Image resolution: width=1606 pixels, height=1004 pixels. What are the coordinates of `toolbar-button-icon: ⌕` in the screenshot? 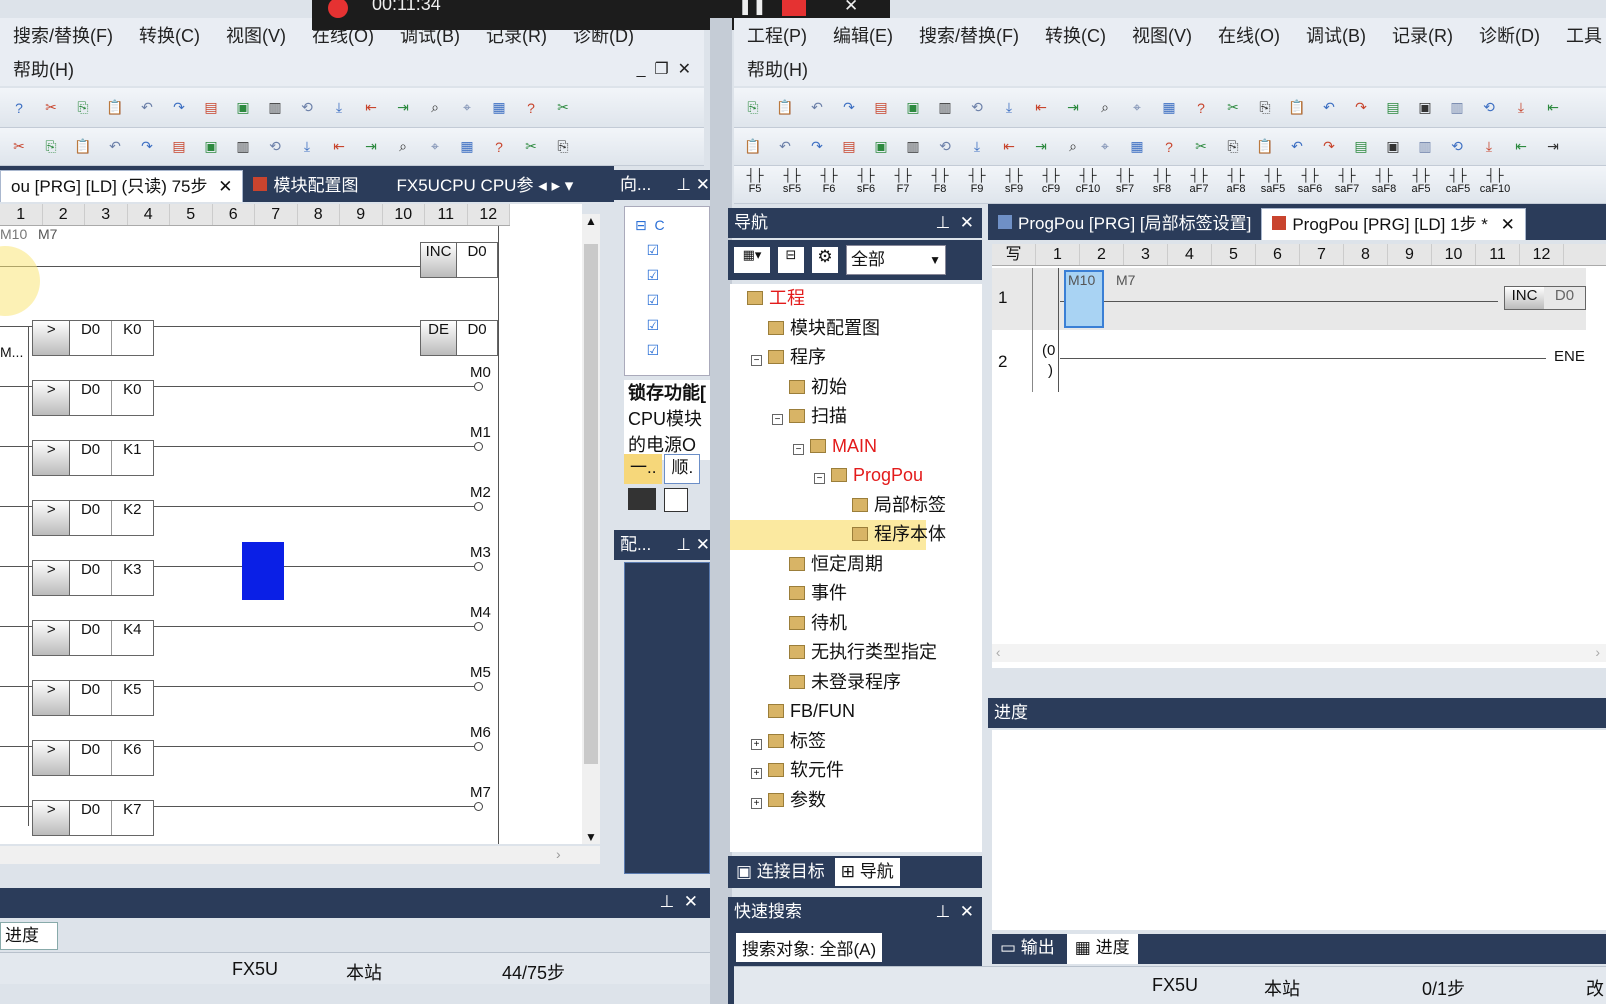 It's located at (435, 108).